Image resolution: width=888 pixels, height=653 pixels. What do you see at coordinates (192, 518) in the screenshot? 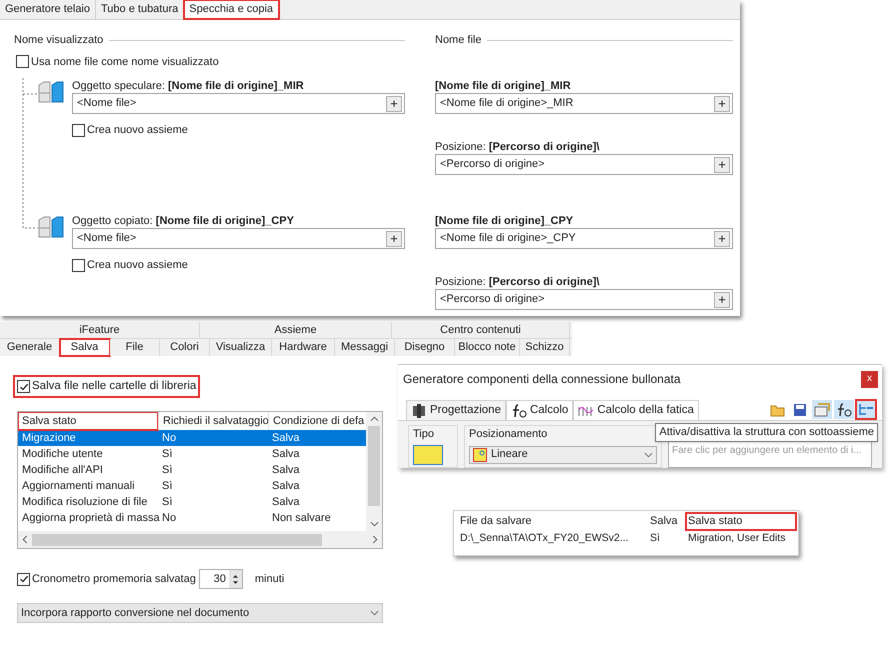
I see `table-row: Aggiorna proprietà di massa No Non salvare` at bounding box center [192, 518].